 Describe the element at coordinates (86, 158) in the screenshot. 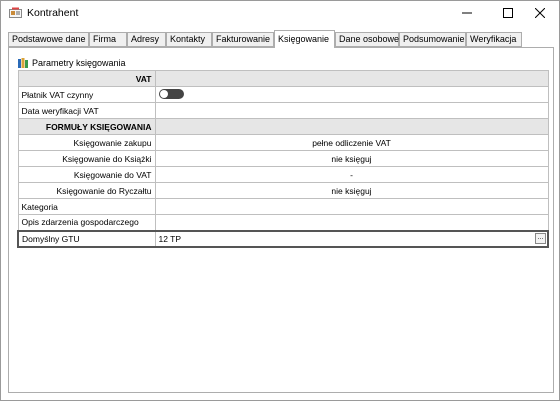

I see `ks-ksiazki-label: Księgowanie do Książki` at that location.